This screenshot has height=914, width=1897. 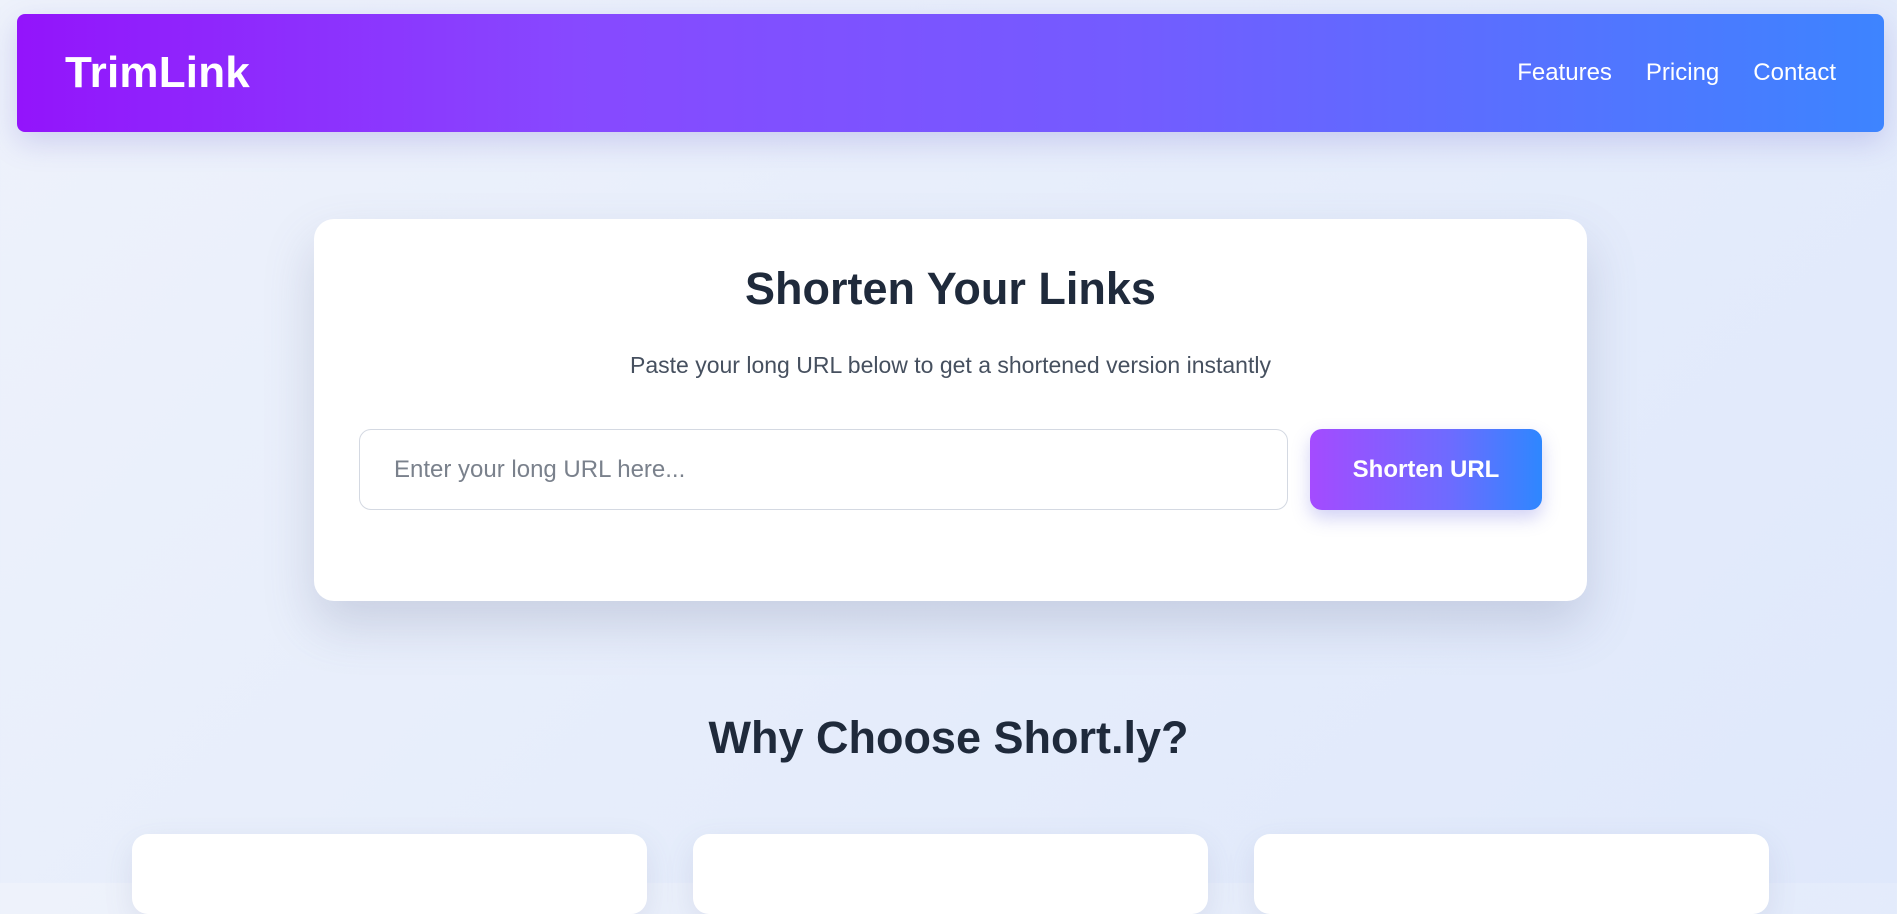 What do you see at coordinates (1564, 73) in the screenshot?
I see `nav-link-features: Features` at bounding box center [1564, 73].